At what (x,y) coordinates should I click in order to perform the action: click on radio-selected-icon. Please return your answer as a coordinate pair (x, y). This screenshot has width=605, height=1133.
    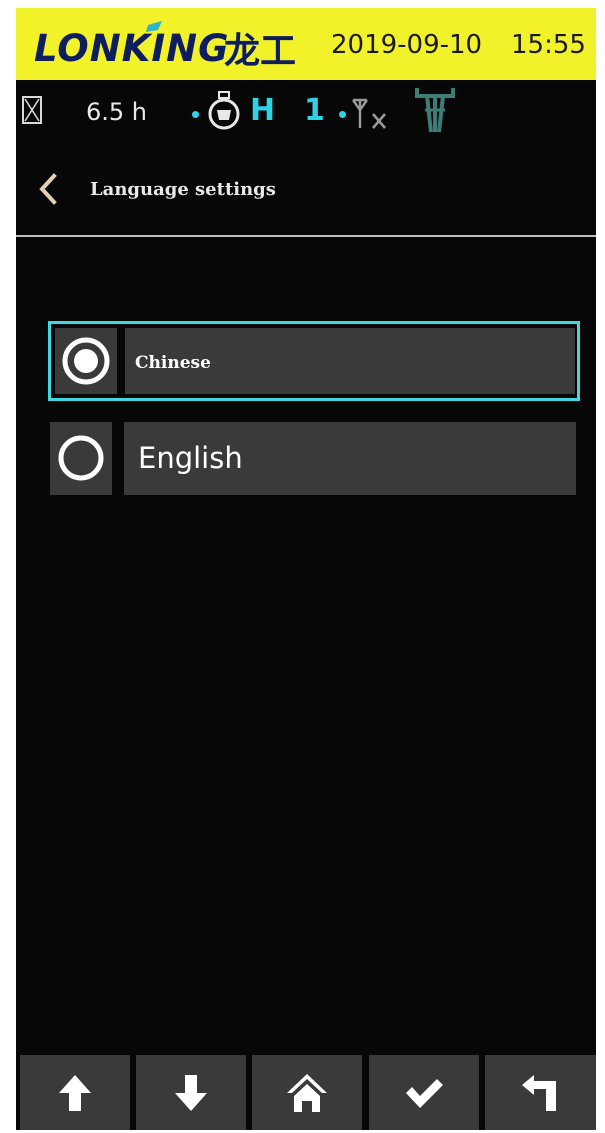
    Looking at the image, I should click on (86, 361).